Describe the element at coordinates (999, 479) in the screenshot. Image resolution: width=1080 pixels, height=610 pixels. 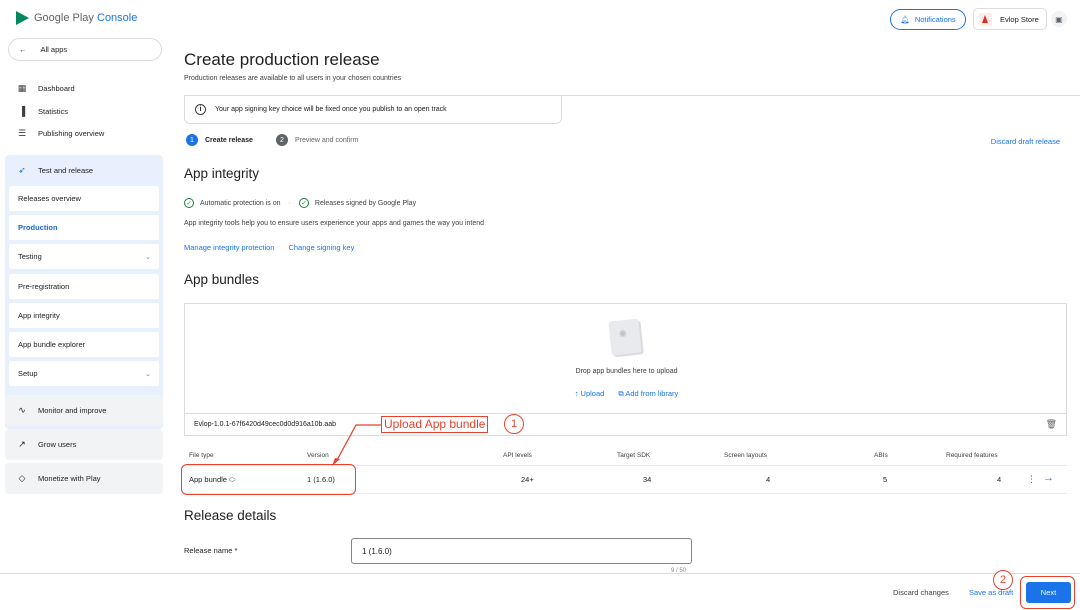
I see `cell-required-features: 4` at that location.